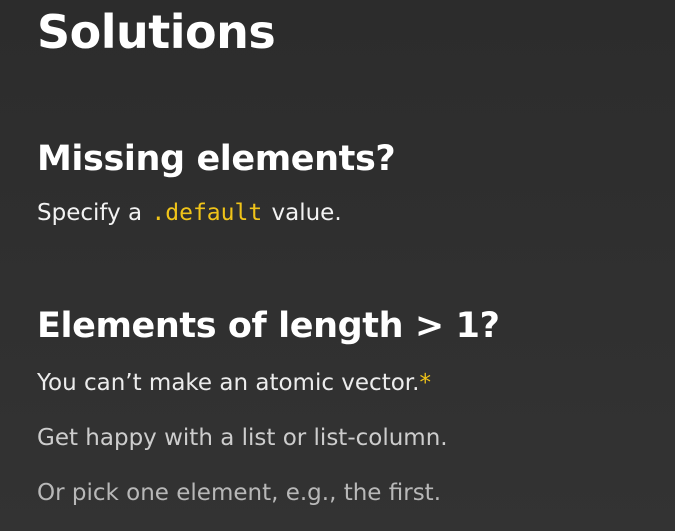 The height and width of the screenshot is (531, 675). Describe the element at coordinates (156, 32) in the screenshot. I see `slide-title: Solutions` at that location.